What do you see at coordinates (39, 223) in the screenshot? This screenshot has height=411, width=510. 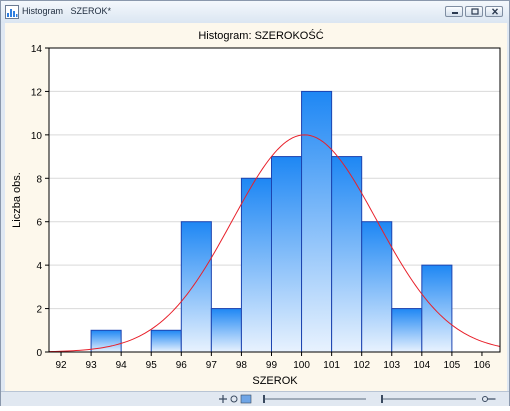 I see `y-tick-label: 6` at bounding box center [39, 223].